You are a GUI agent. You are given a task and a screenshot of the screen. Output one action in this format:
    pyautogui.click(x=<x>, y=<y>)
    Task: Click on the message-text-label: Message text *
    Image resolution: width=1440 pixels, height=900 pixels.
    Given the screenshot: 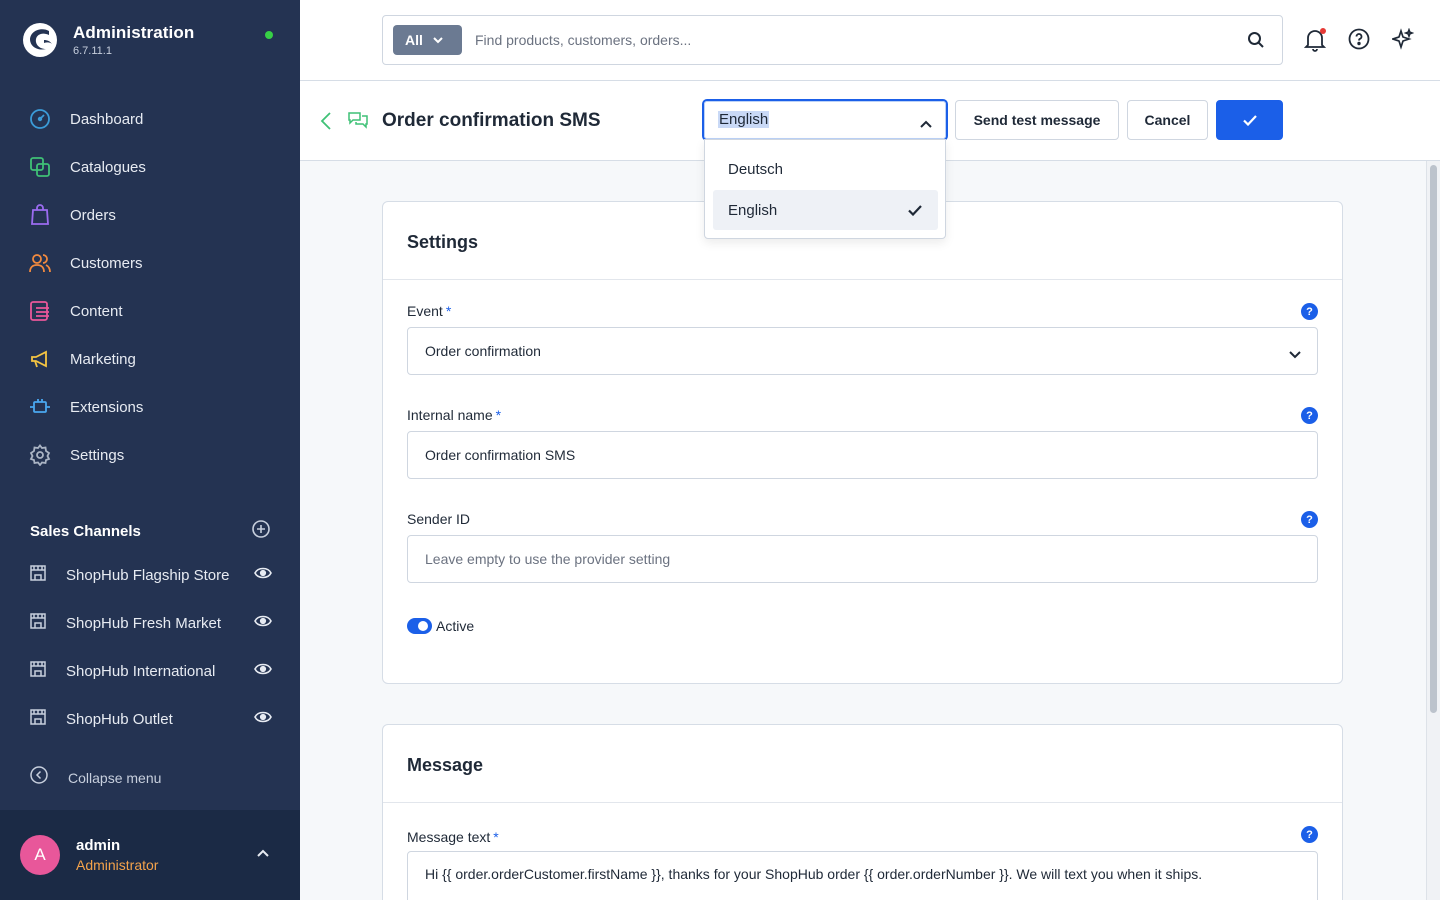 What is the action you would take?
    pyautogui.click(x=453, y=837)
    